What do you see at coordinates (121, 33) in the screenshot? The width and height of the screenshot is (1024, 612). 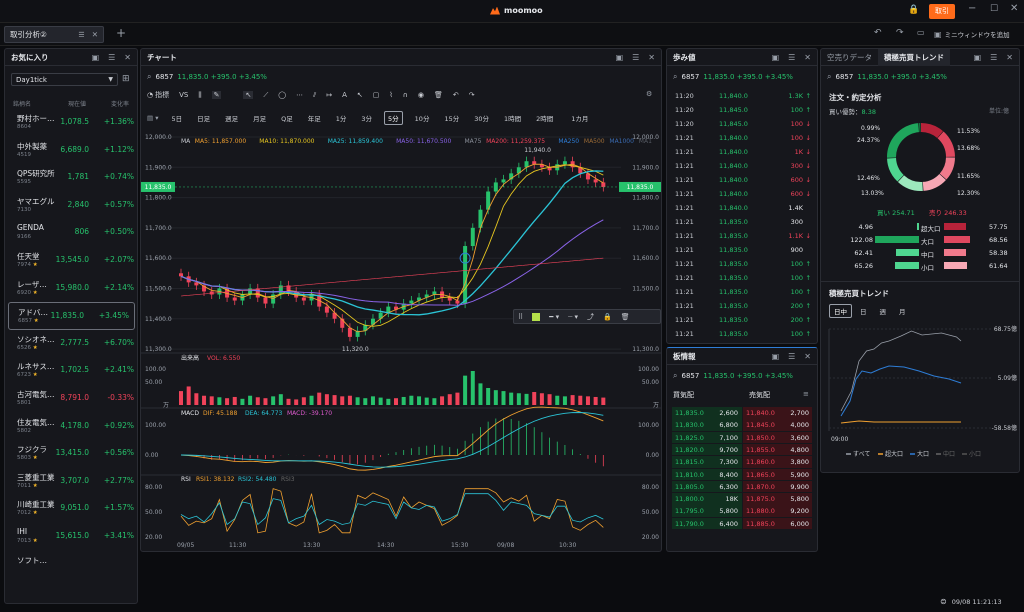 I see `add-tab-icon: +` at bounding box center [121, 33].